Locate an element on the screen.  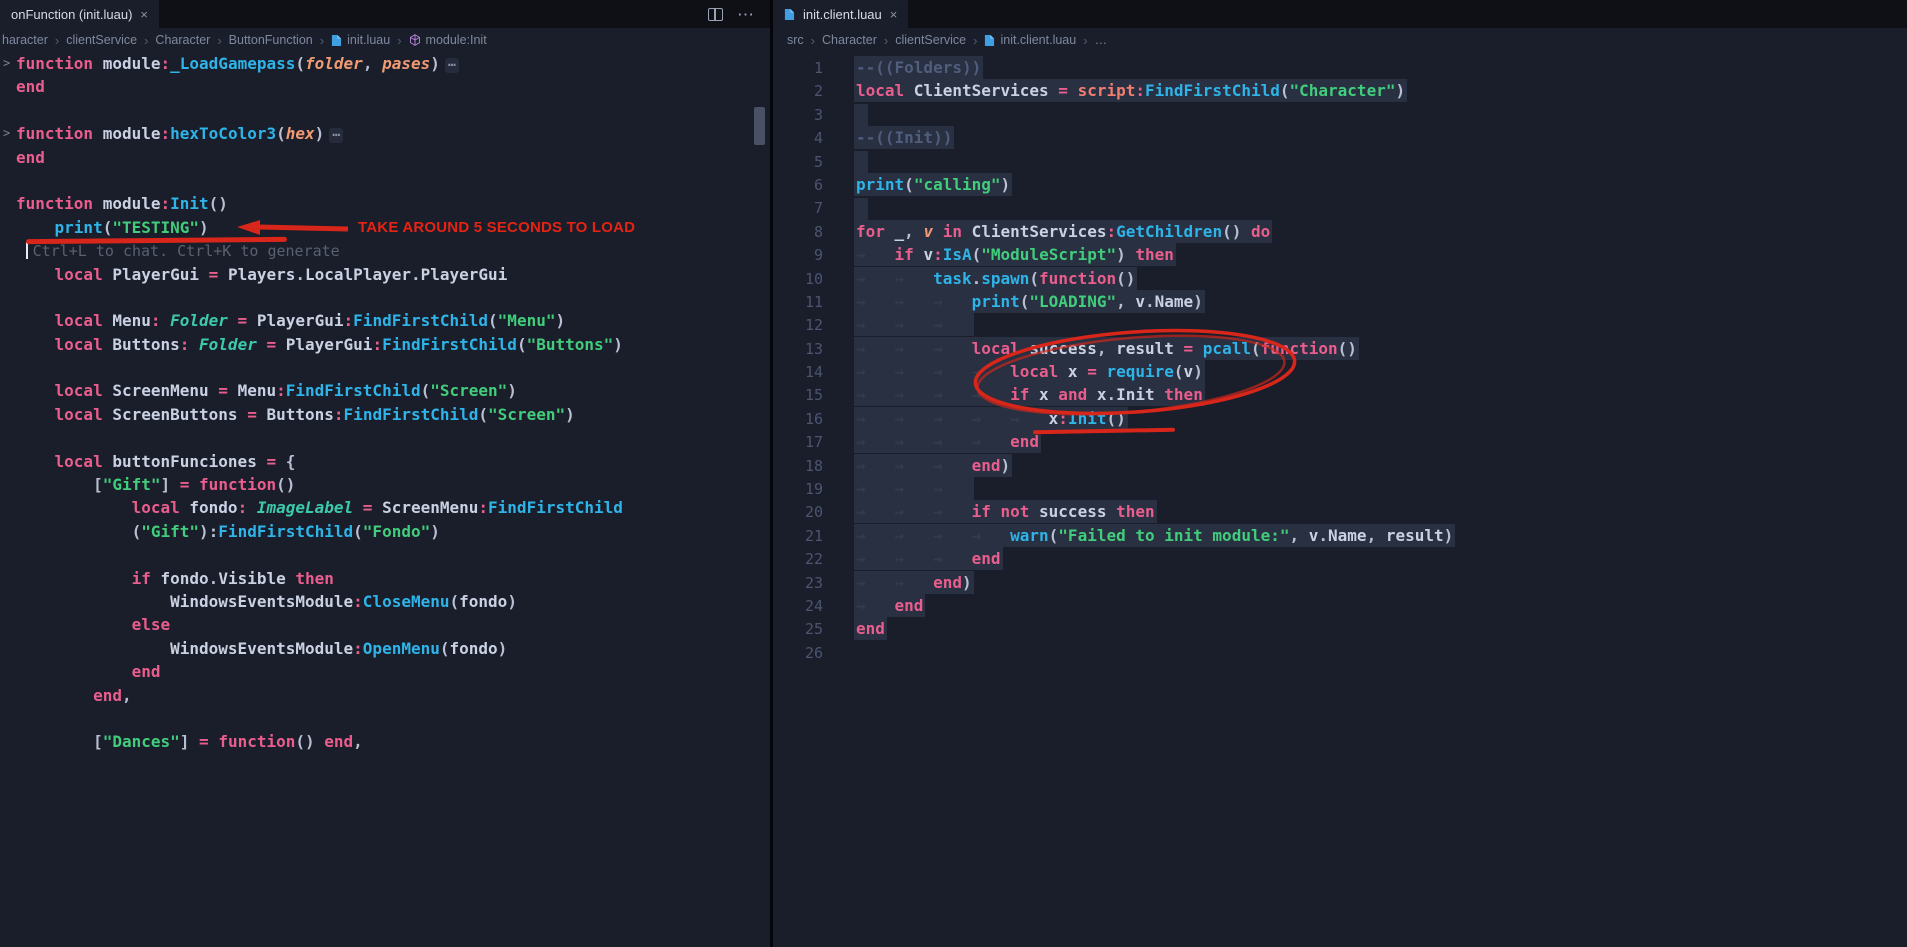
code-line: 22 → → → end is located at coordinates (1340, 558).